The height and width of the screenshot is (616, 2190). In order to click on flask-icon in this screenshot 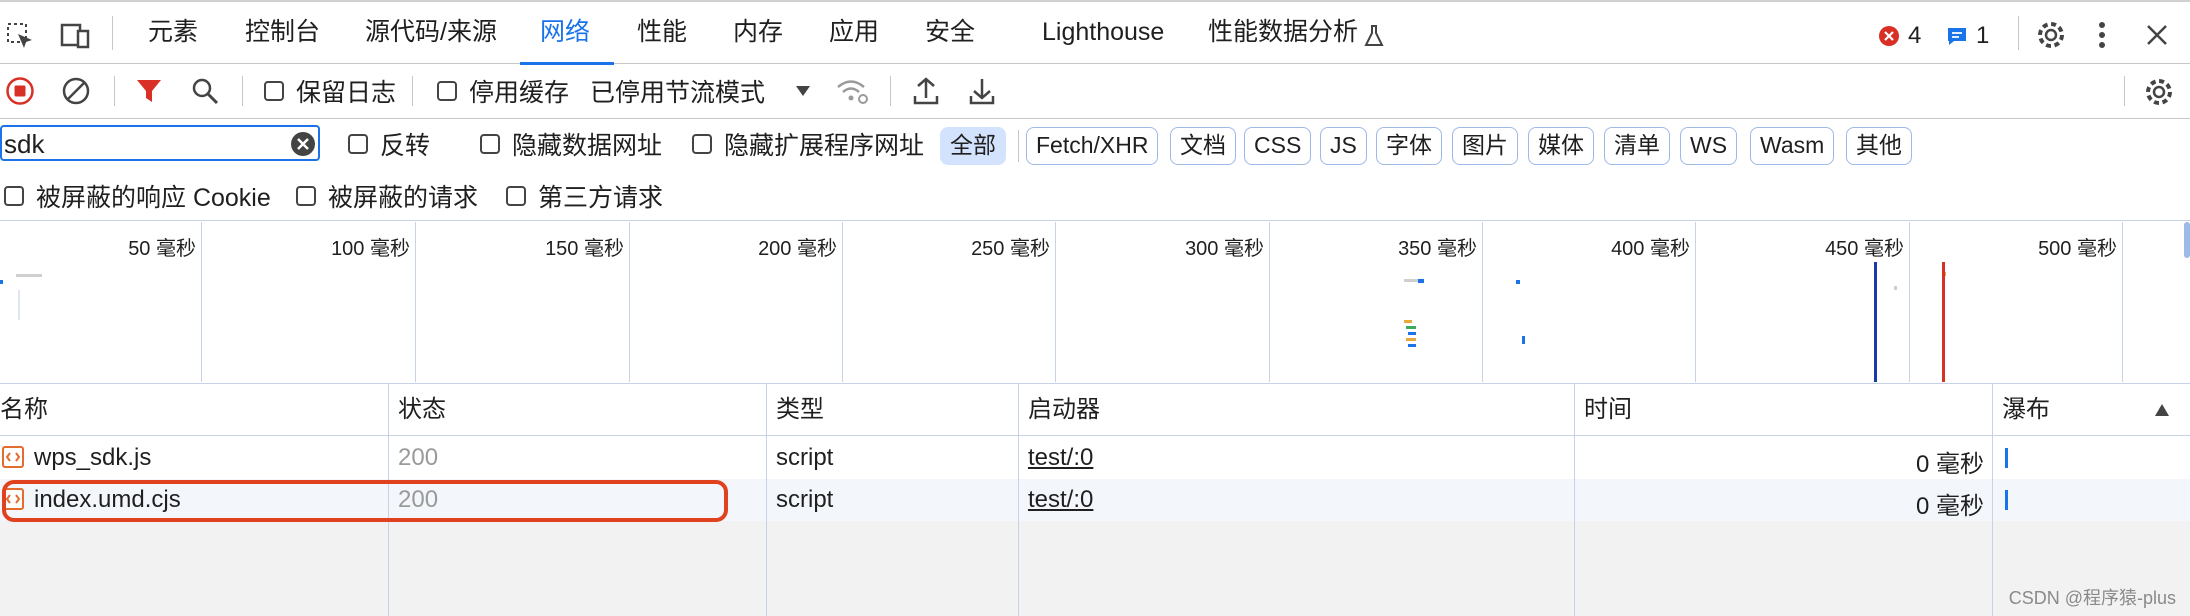, I will do `click(1374, 36)`.